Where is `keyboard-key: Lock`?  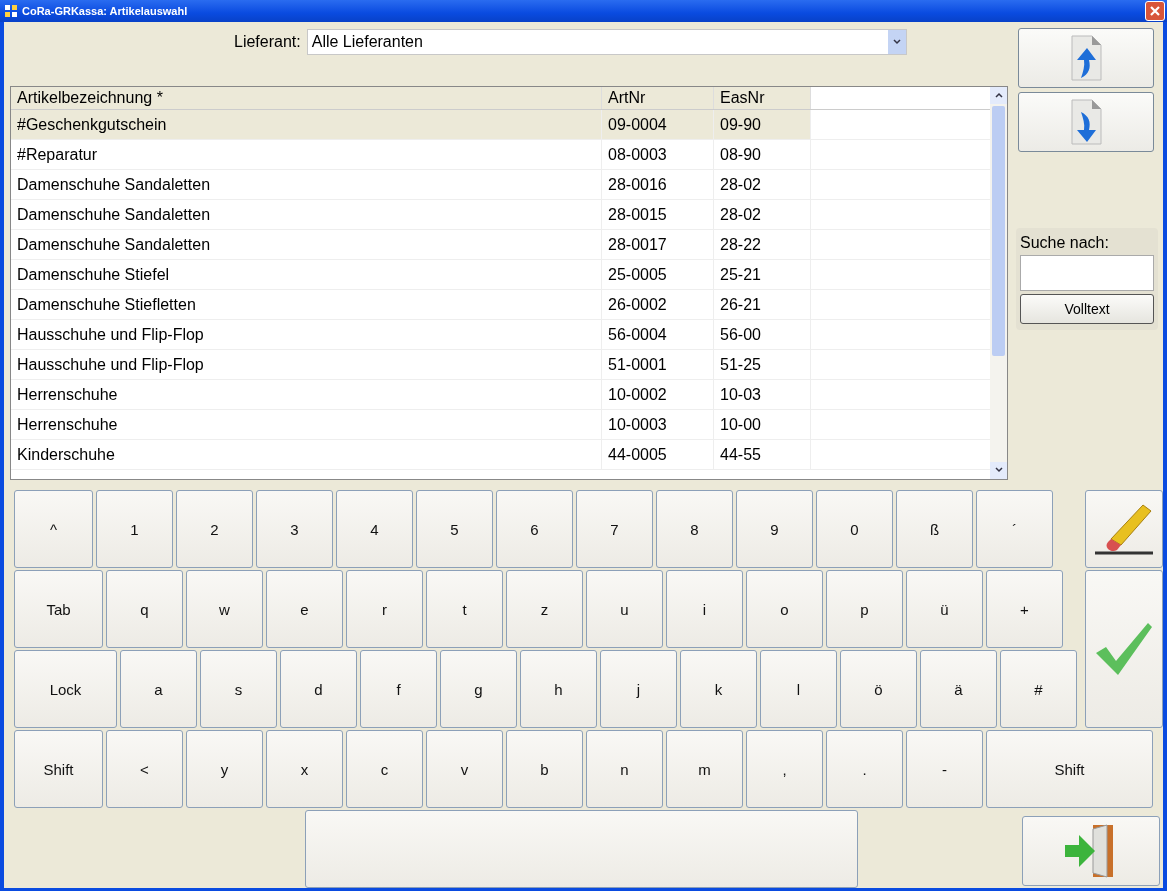
keyboard-key: Lock is located at coordinates (65, 689).